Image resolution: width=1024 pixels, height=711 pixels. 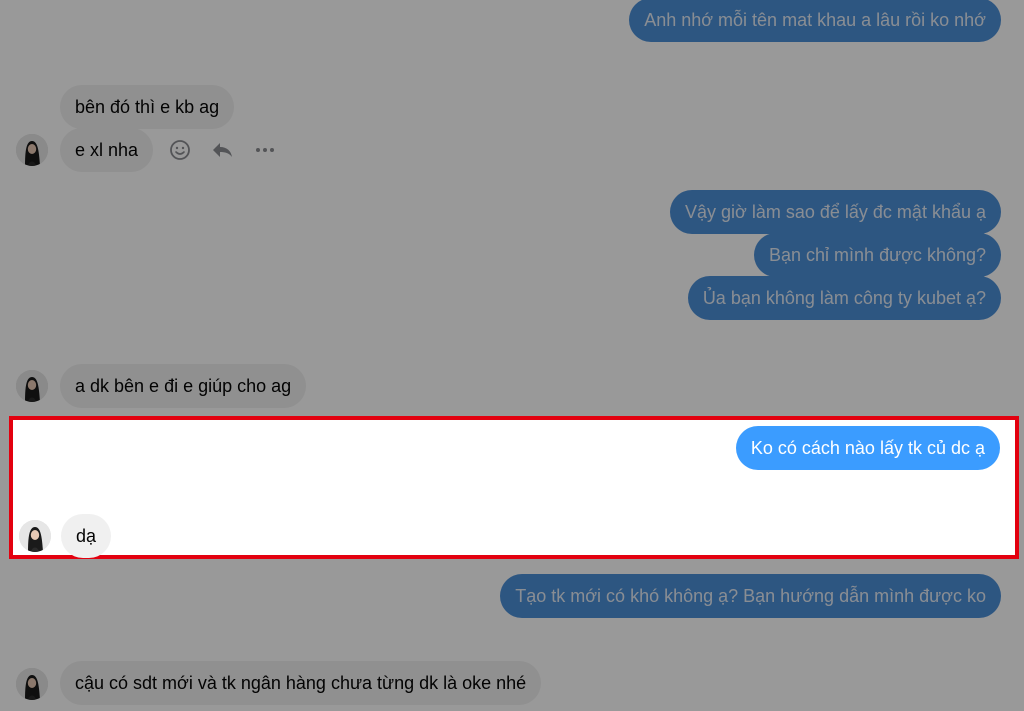 What do you see at coordinates (844, 298) in the screenshot?
I see `outgoing-message: Ủa bạn không làm công ty kubet ạ?` at bounding box center [844, 298].